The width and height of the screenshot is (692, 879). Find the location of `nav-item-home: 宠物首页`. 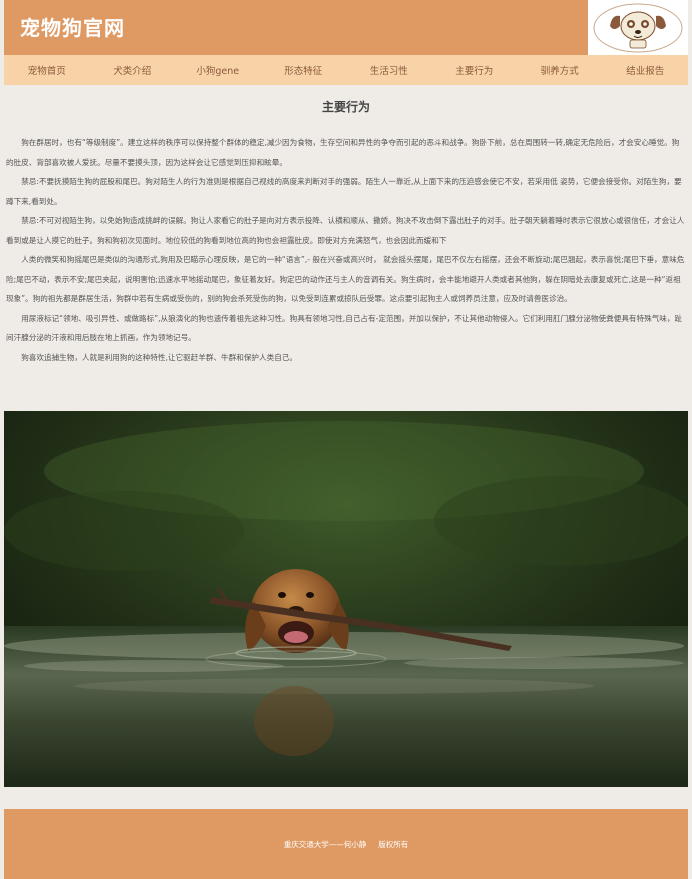

nav-item-home: 宠物首页 is located at coordinates (47, 70).